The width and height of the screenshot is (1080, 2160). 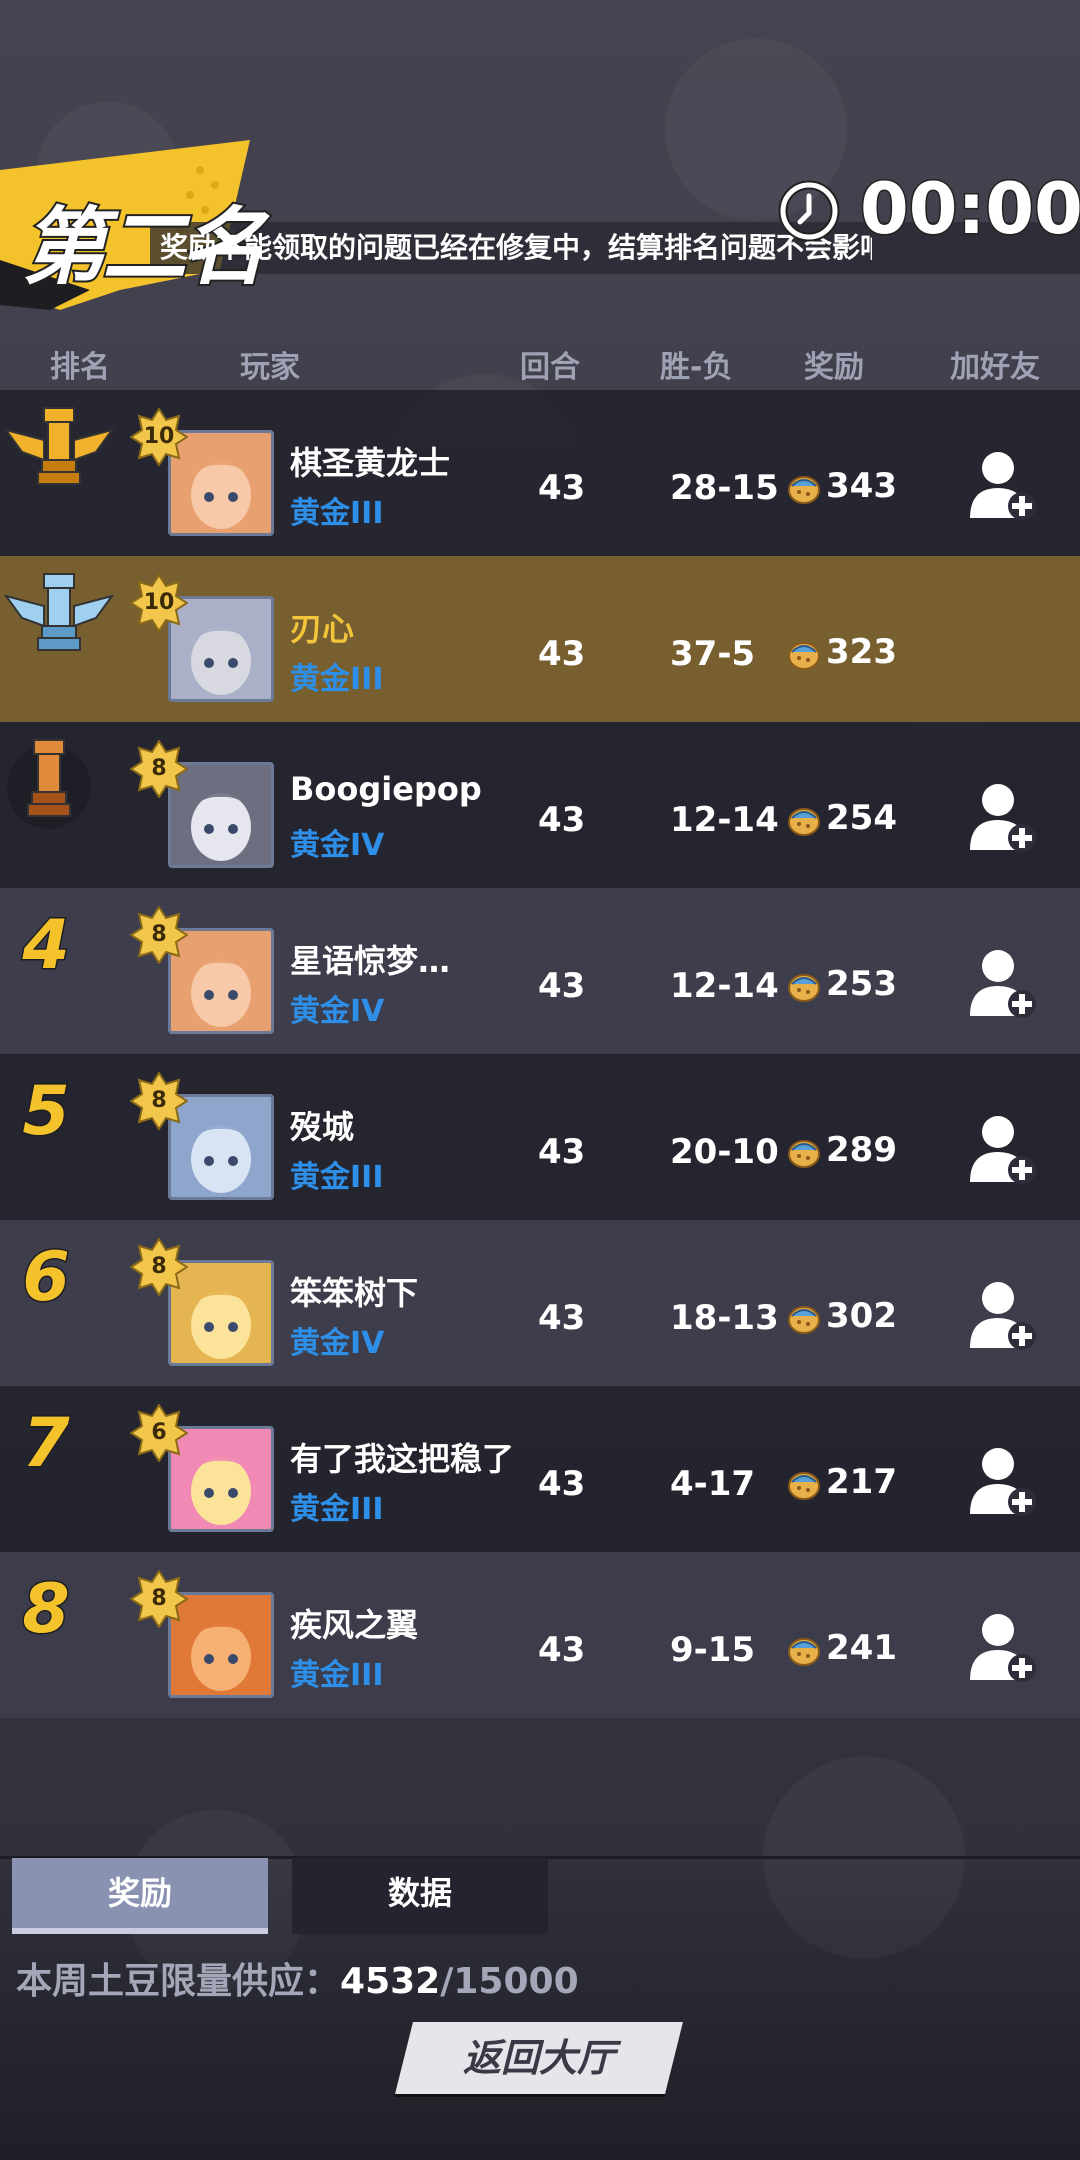 I want to click on return-lobby-button: 返回大厅, so click(x=539, y=2058).